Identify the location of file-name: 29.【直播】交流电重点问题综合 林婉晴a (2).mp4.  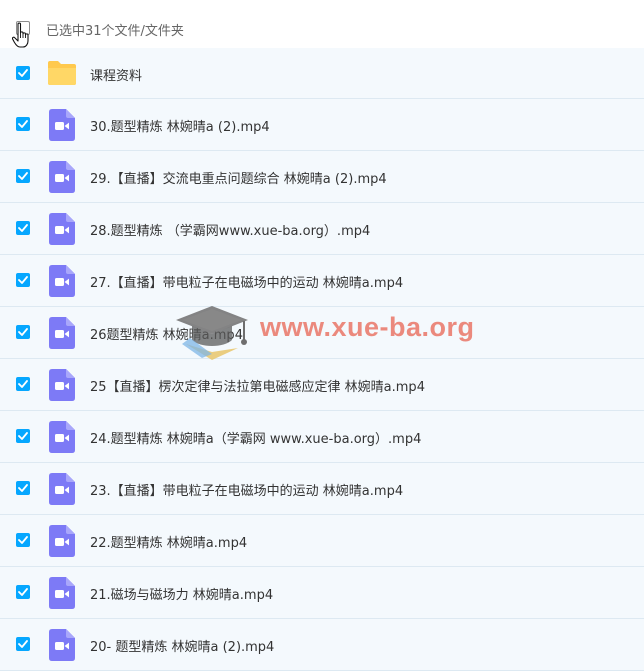
(238, 177).